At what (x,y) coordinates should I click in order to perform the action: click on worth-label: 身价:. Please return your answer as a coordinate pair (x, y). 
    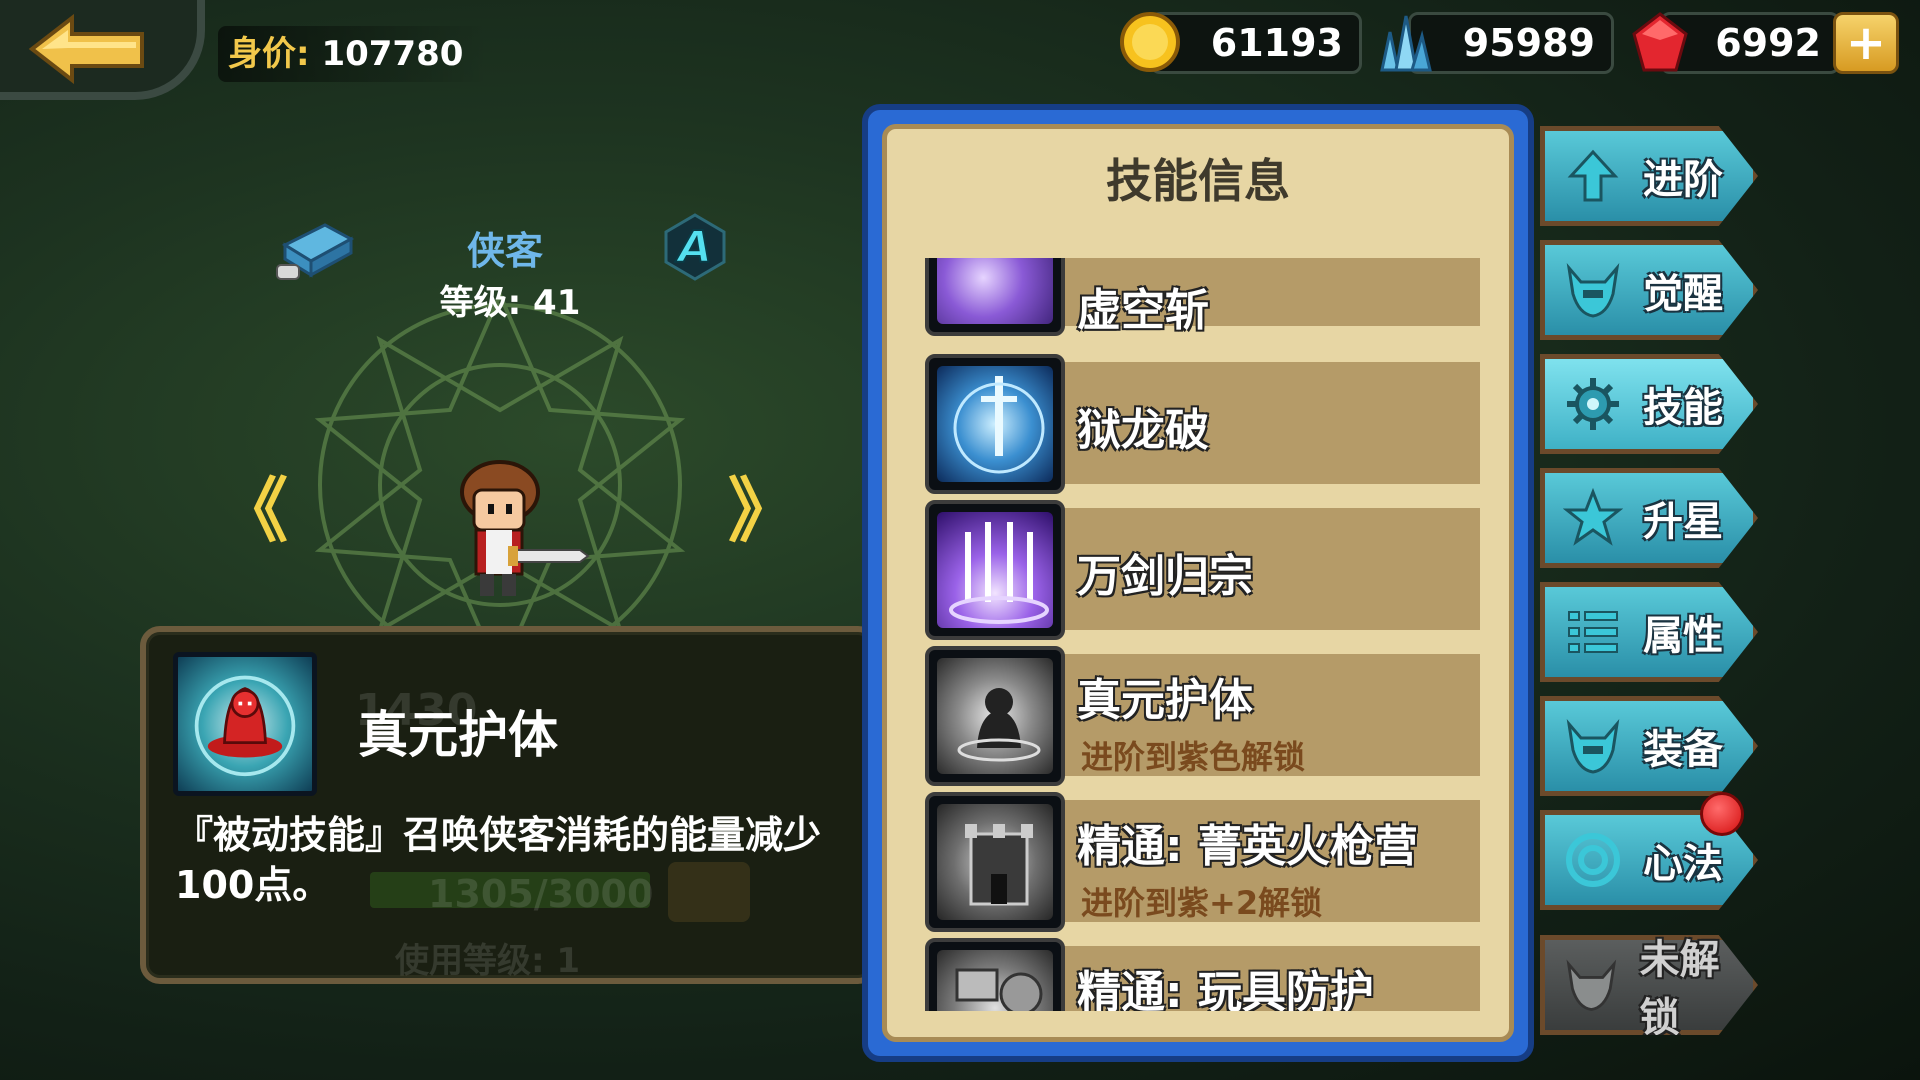
    Looking at the image, I should click on (269, 54).